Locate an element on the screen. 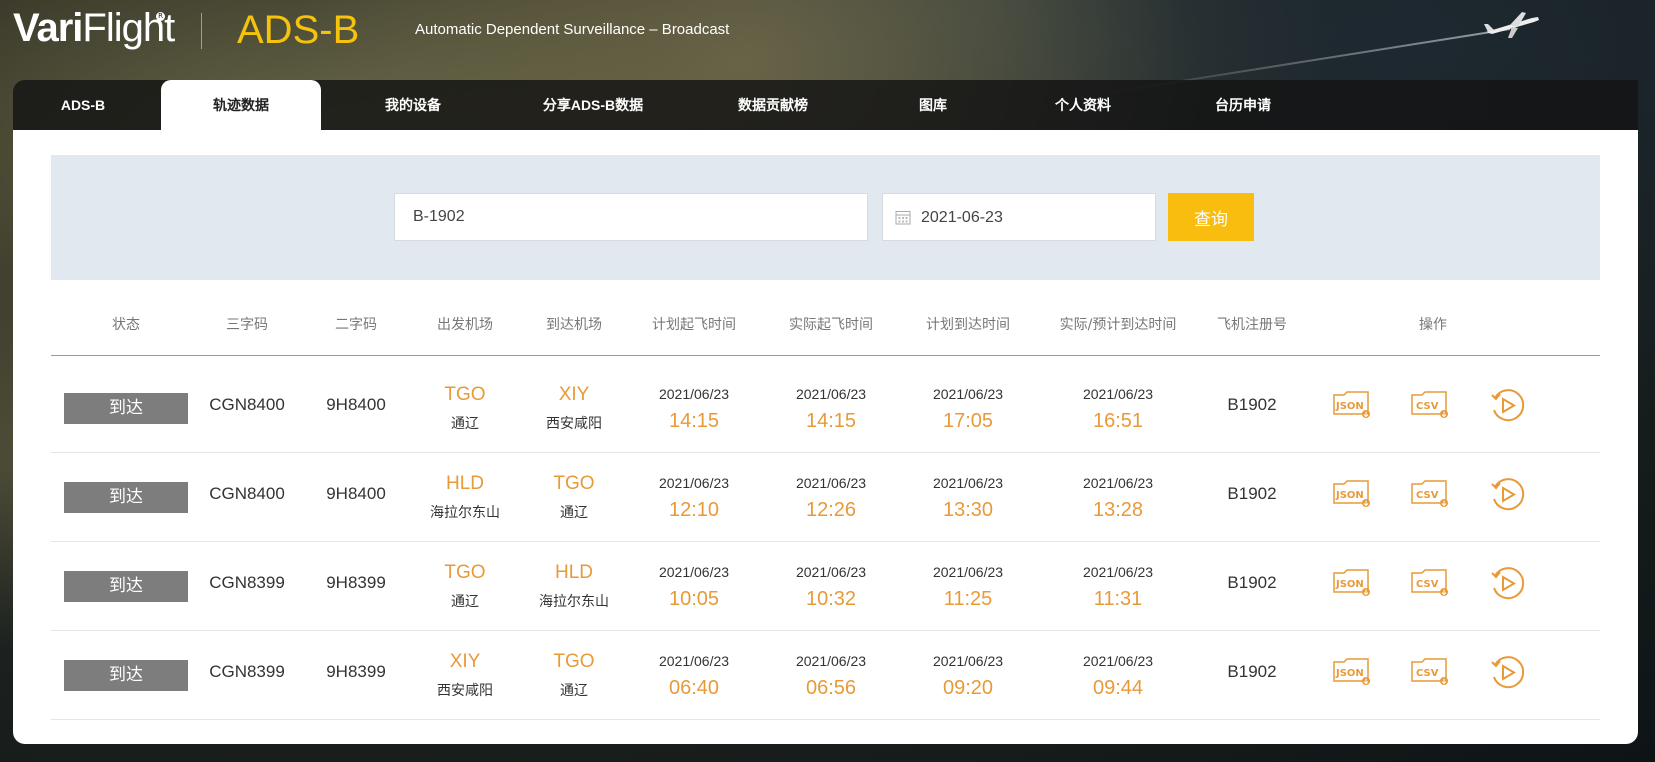  header-scheduled-arrival: 计划到达时间 is located at coordinates (968, 325).